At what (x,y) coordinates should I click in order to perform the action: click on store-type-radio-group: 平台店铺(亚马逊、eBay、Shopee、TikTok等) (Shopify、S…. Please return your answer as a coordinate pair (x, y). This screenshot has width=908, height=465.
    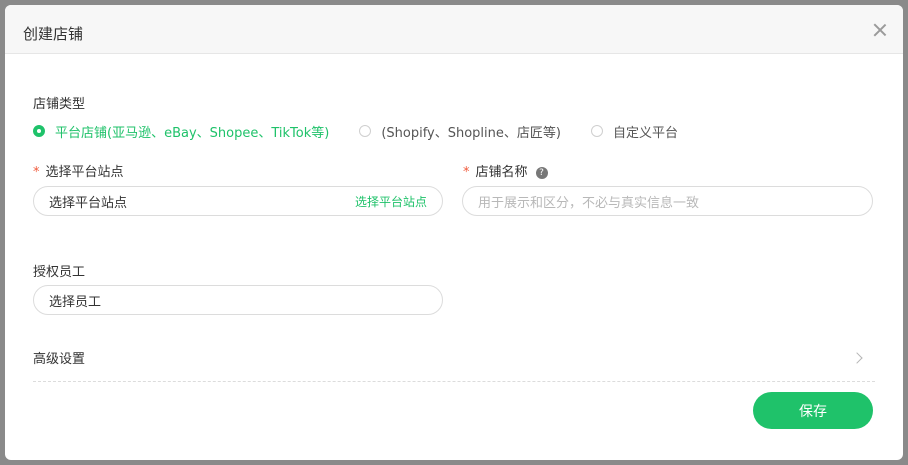
    Looking at the image, I should click on (370, 131).